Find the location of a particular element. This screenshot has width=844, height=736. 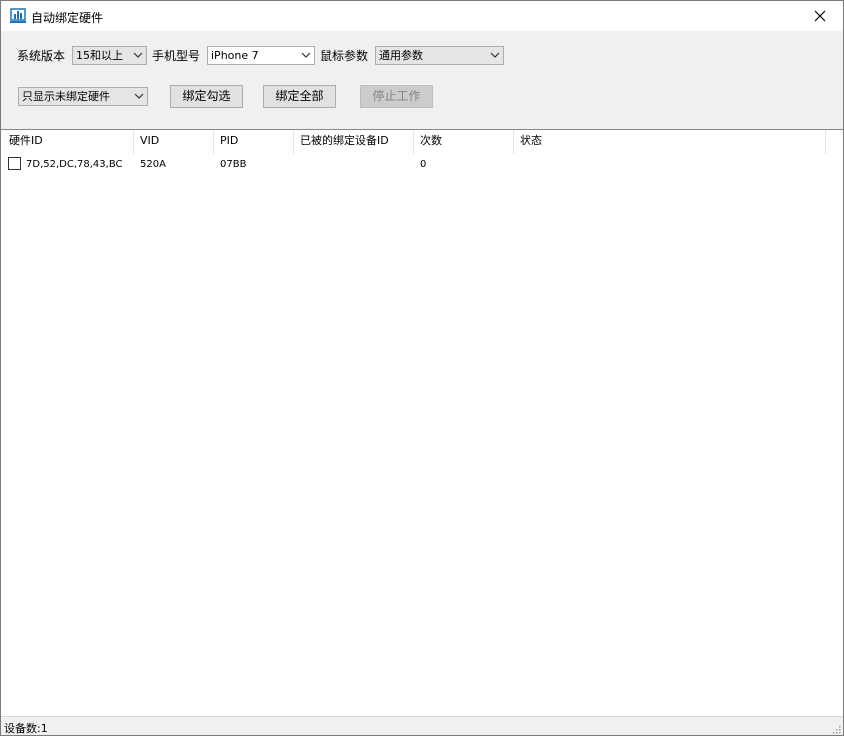

app-chart-icon is located at coordinates (18, 16).